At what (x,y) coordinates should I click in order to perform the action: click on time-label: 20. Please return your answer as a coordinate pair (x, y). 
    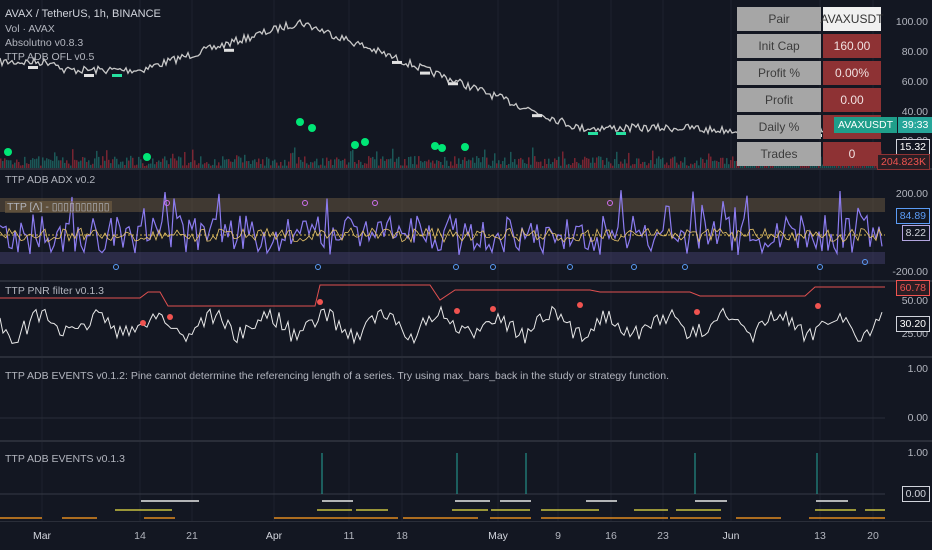
    Looking at the image, I should click on (873, 536).